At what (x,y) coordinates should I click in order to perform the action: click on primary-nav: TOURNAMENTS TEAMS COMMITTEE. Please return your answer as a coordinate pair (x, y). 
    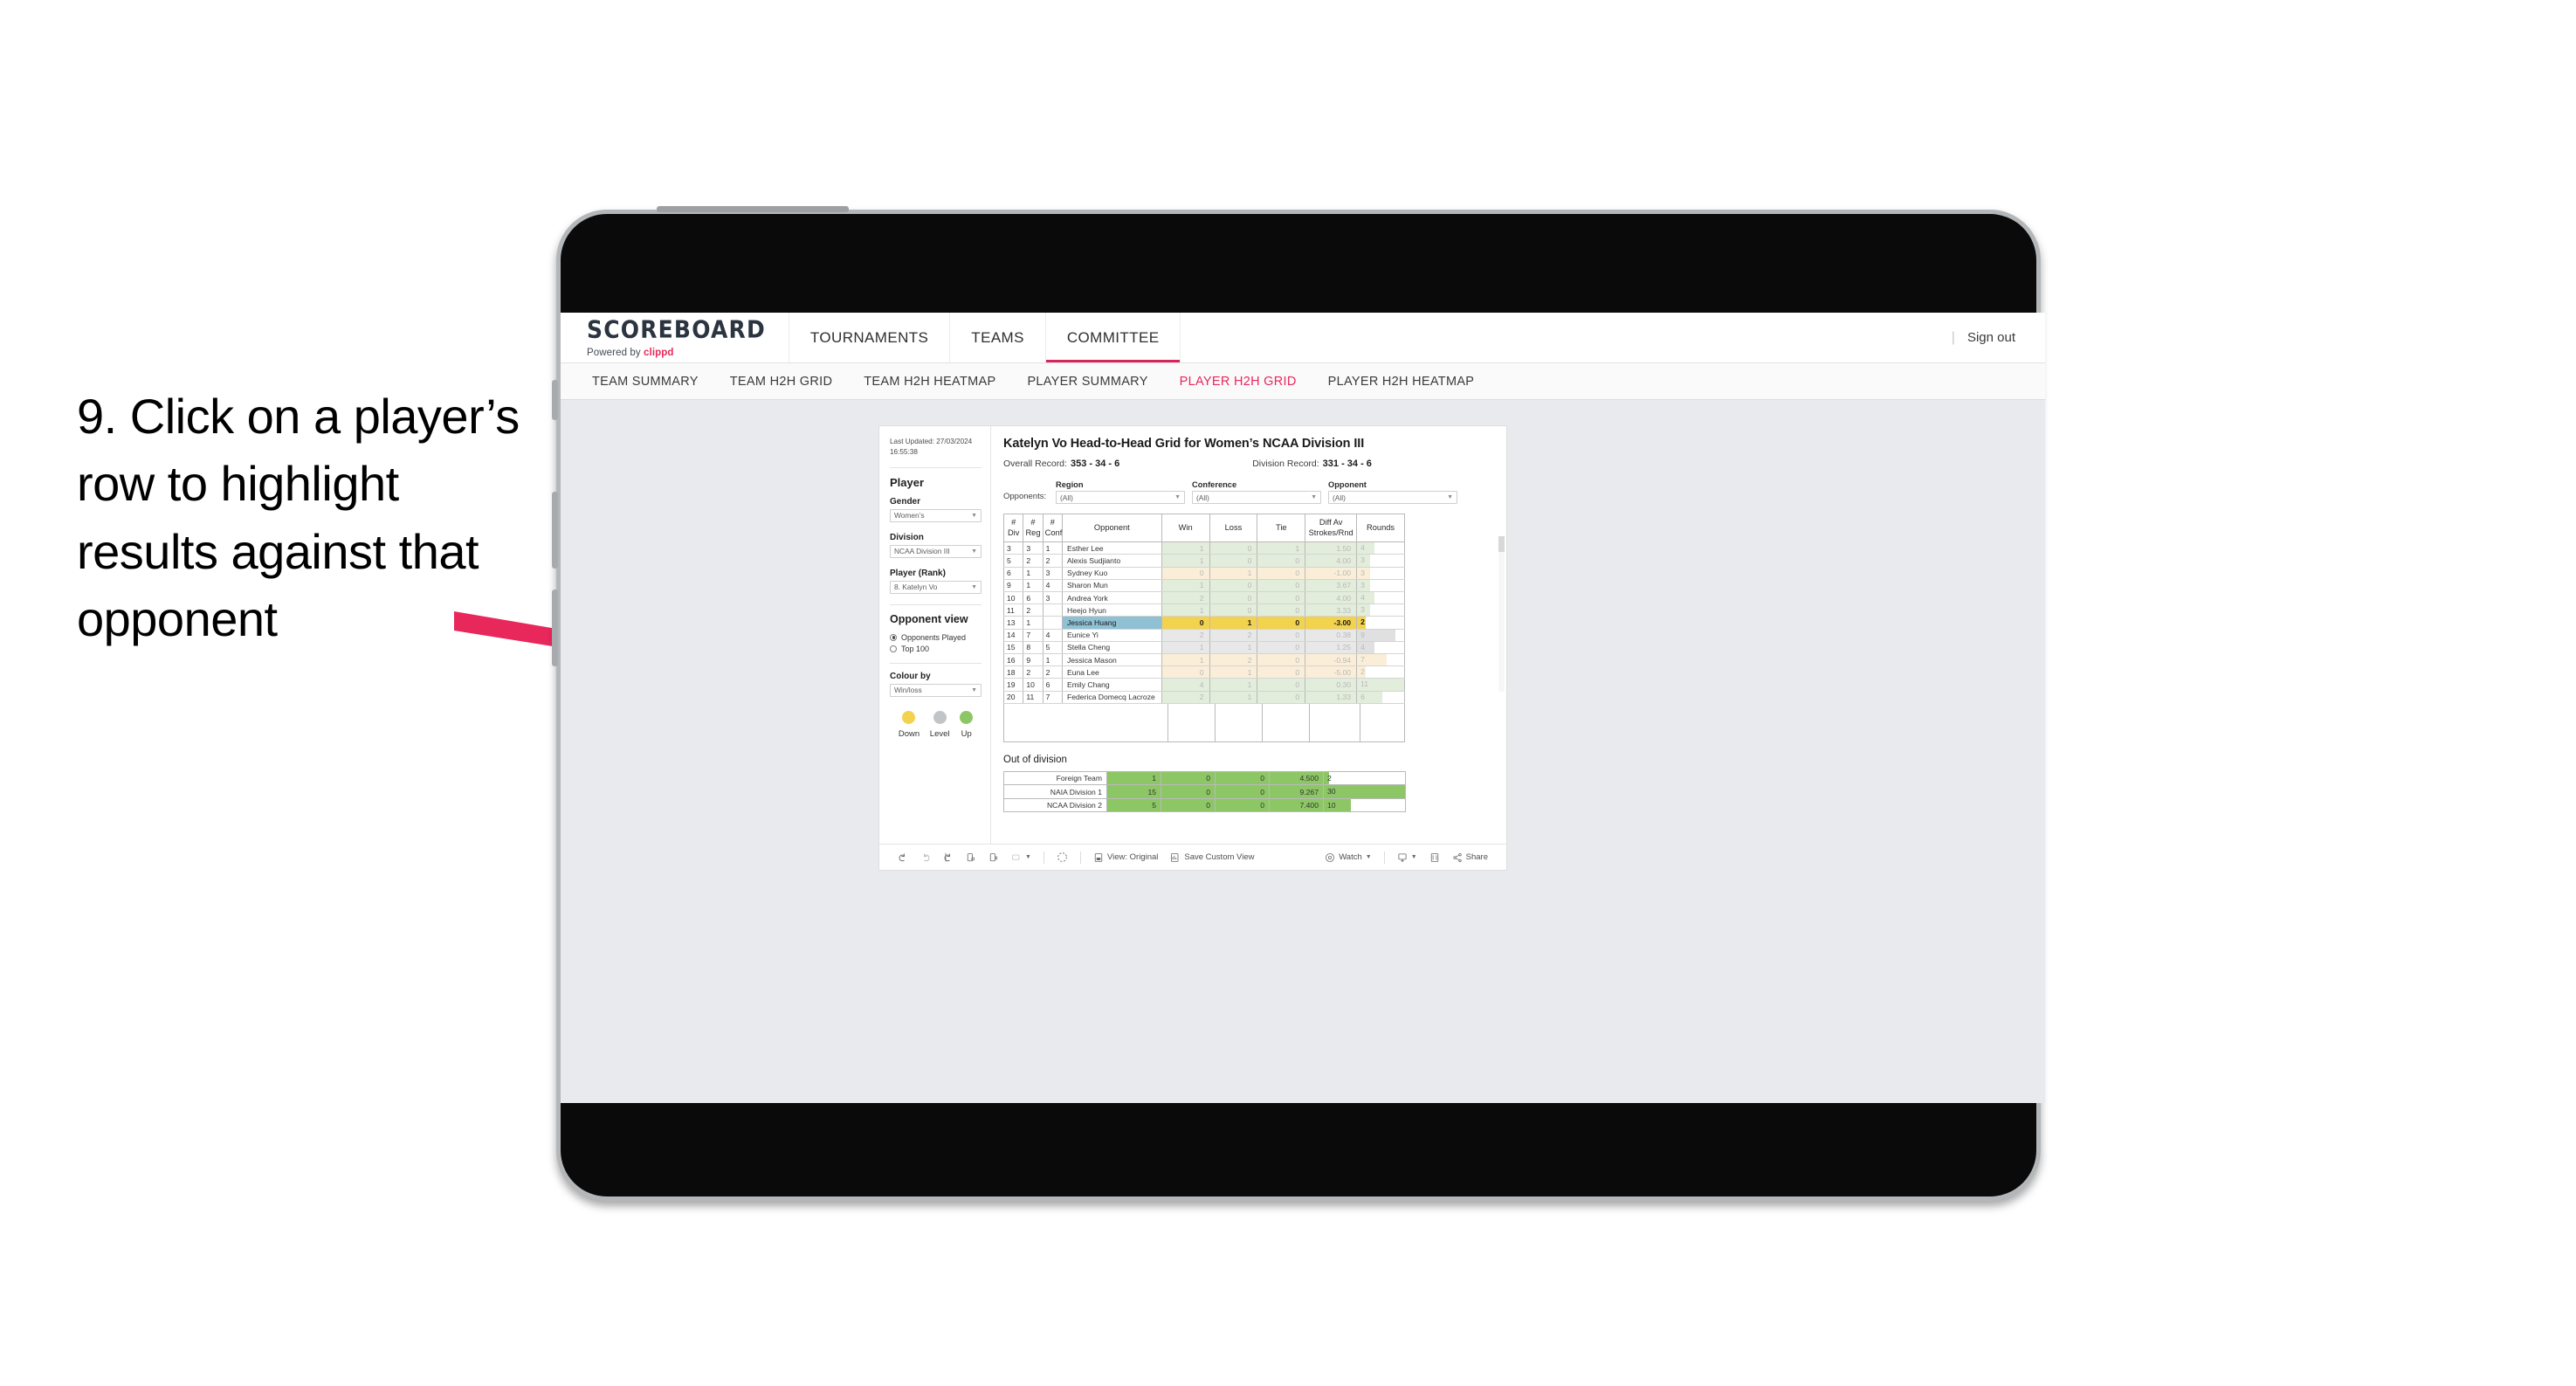
    Looking at the image, I should click on (985, 337).